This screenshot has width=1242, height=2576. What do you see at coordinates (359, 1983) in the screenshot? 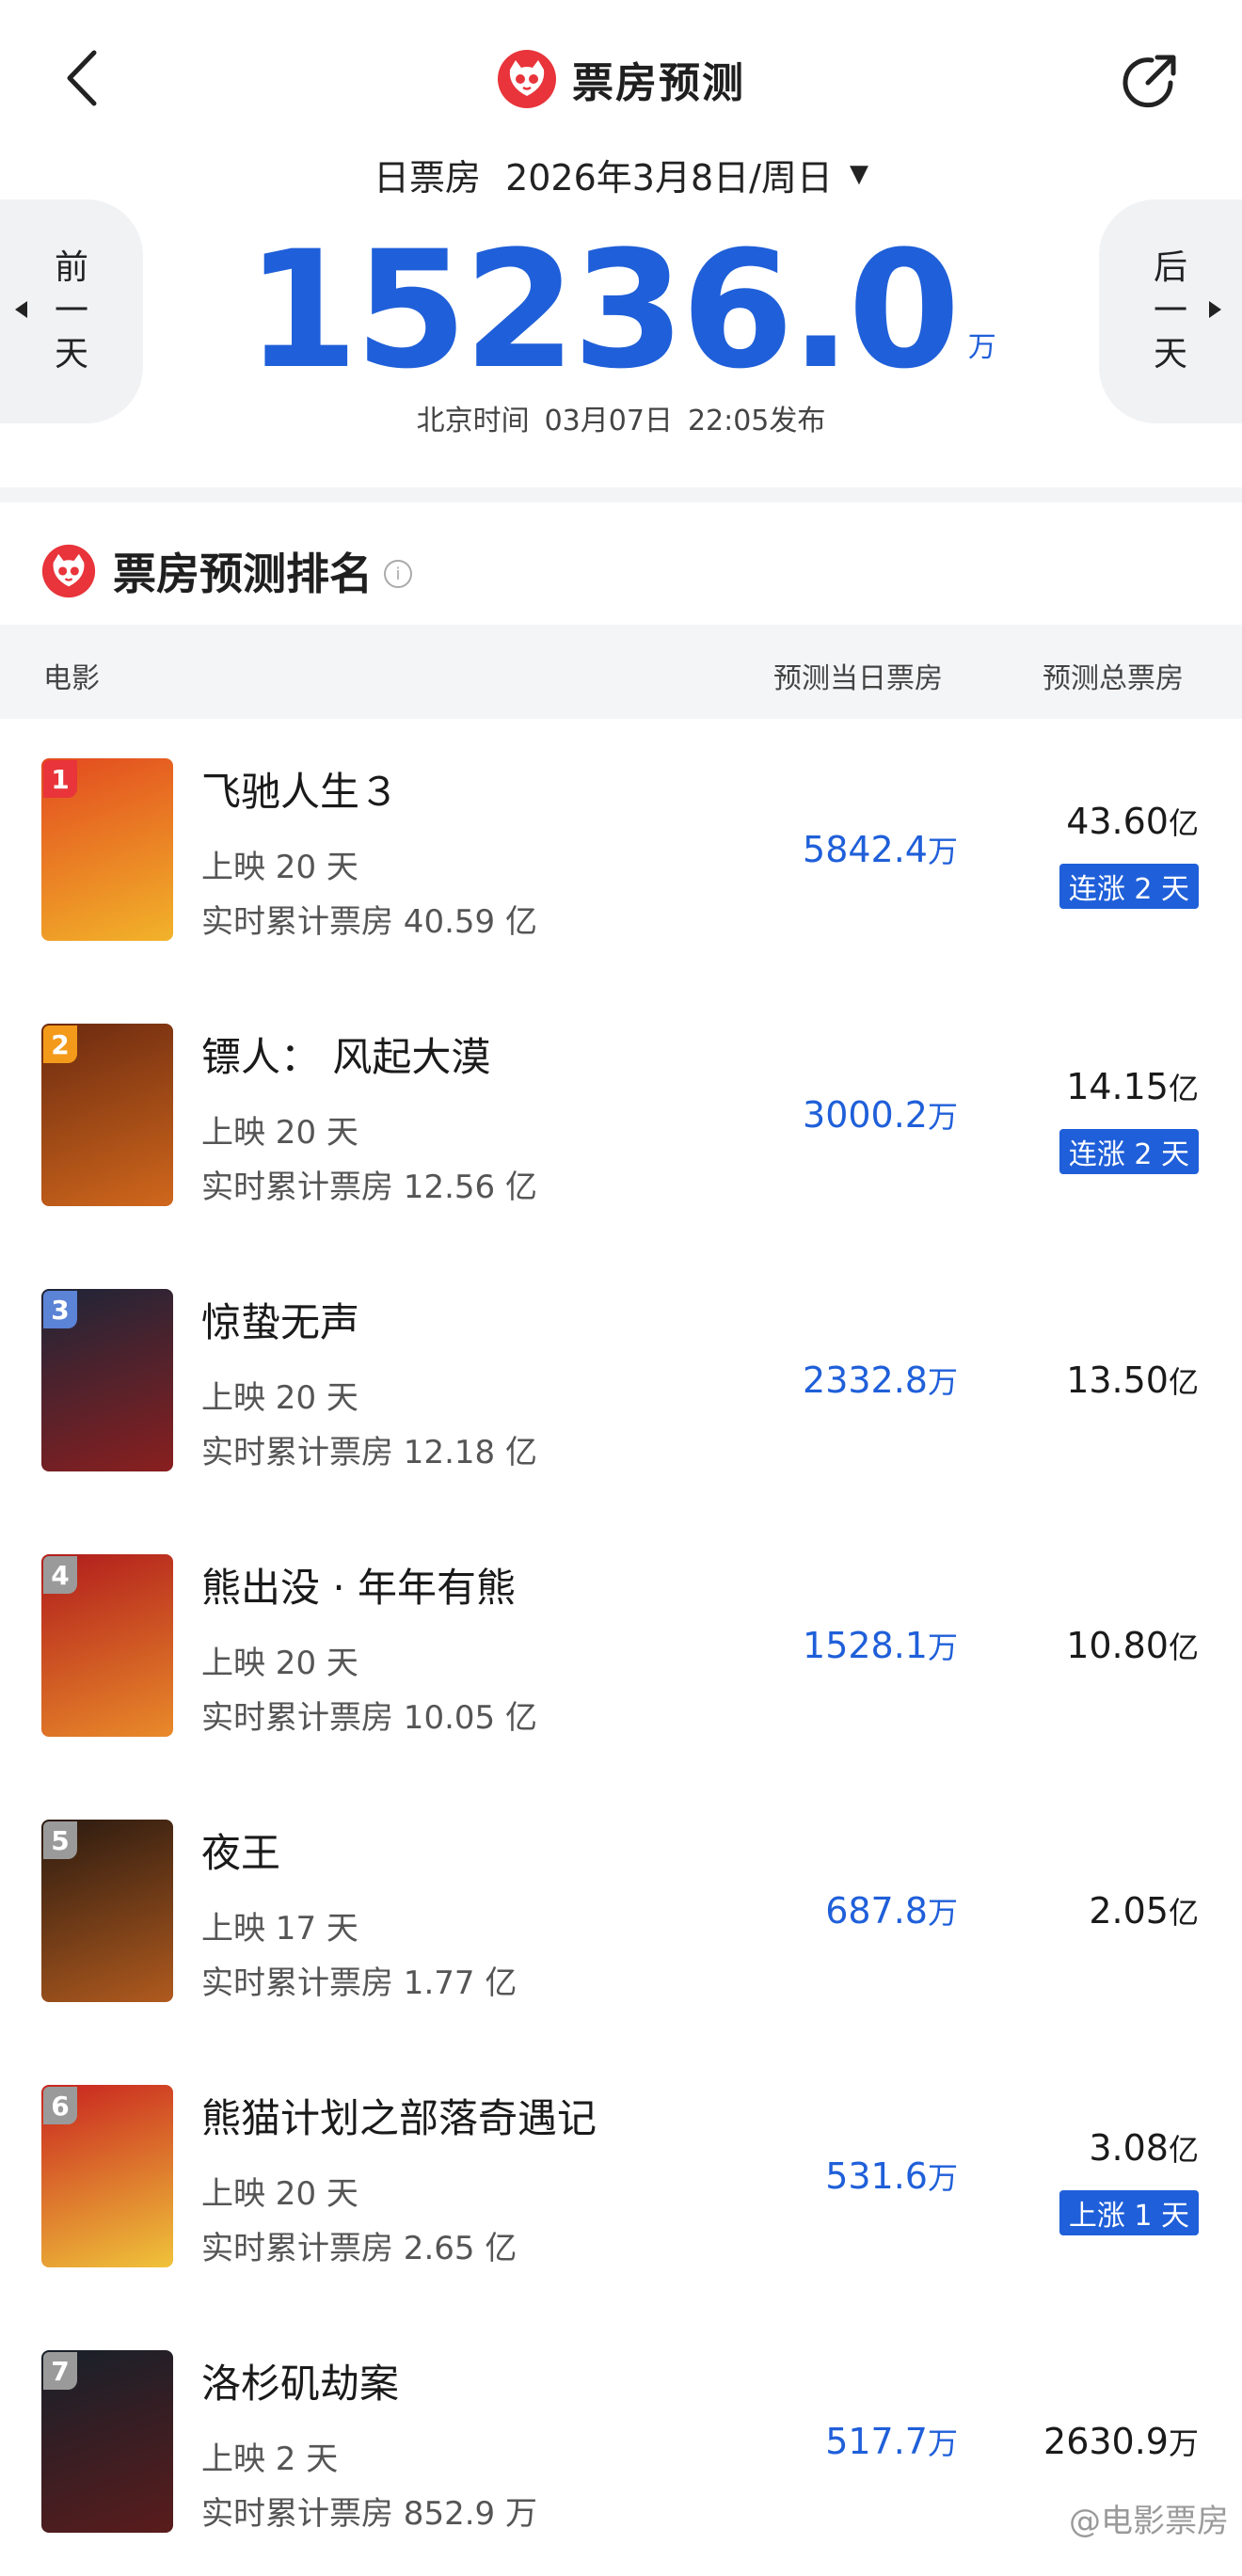
I see `cumulative-box-office: 实时累计票房 1.77 亿` at bounding box center [359, 1983].